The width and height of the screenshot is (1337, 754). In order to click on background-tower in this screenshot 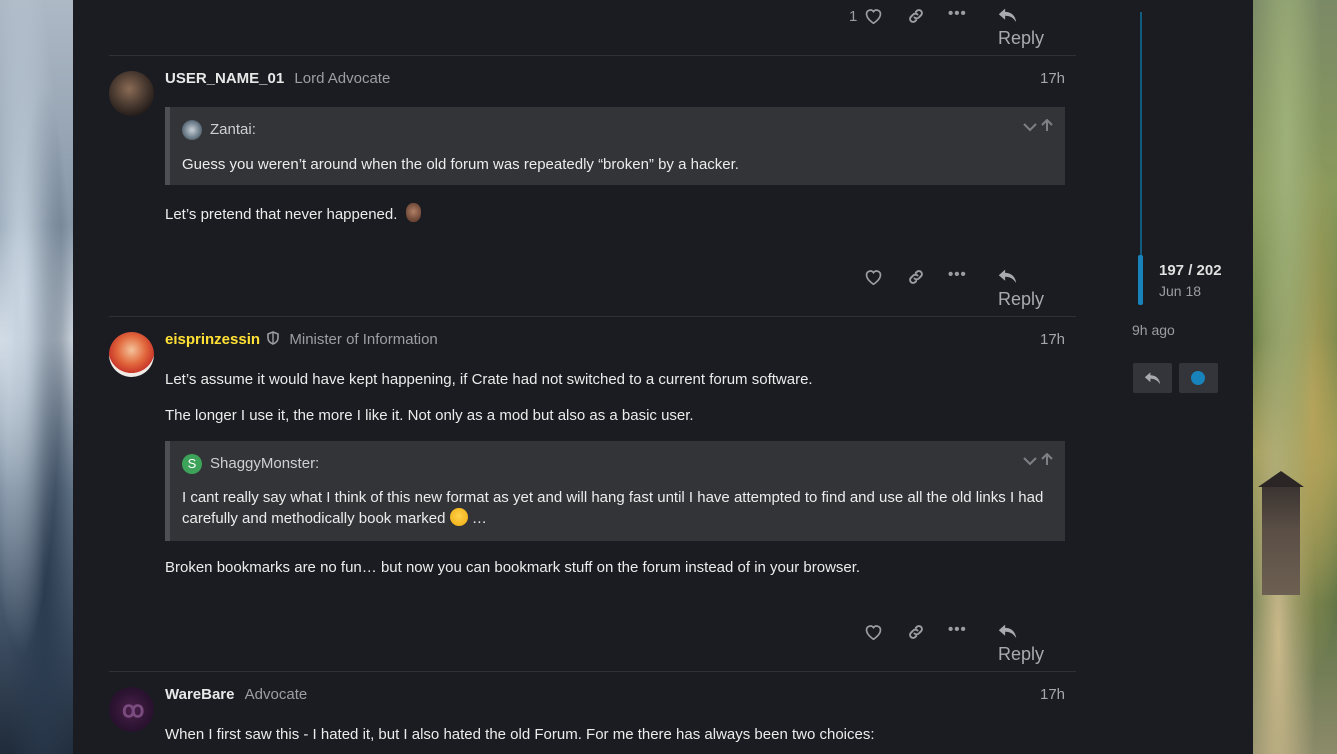, I will do `click(1281, 533)`.